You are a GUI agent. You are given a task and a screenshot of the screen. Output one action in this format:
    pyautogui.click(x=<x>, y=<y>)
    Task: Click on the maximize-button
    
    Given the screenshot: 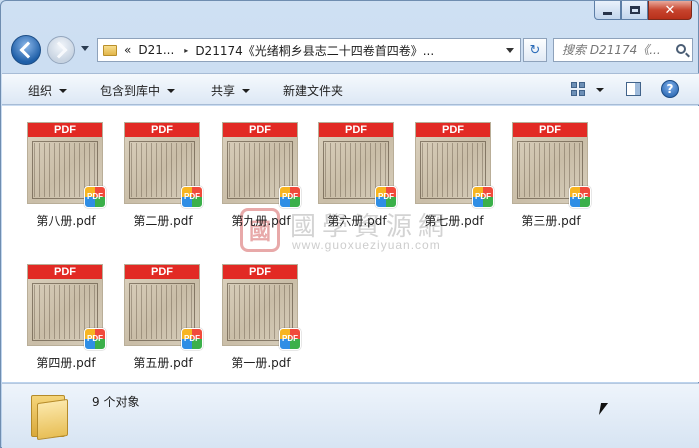 What is the action you would take?
    pyautogui.click(x=634, y=10)
    